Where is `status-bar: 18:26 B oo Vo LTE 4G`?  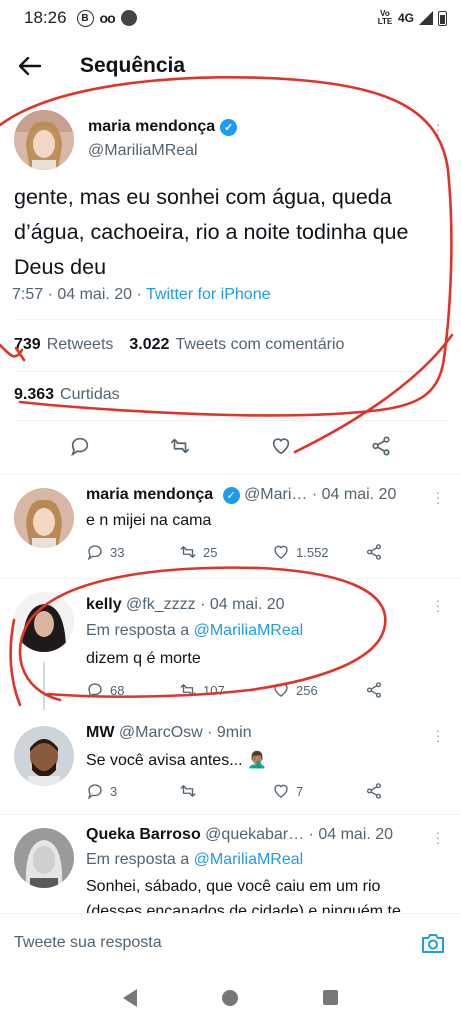 status-bar: 18:26 B oo Vo LTE 4G is located at coordinates (230, 18).